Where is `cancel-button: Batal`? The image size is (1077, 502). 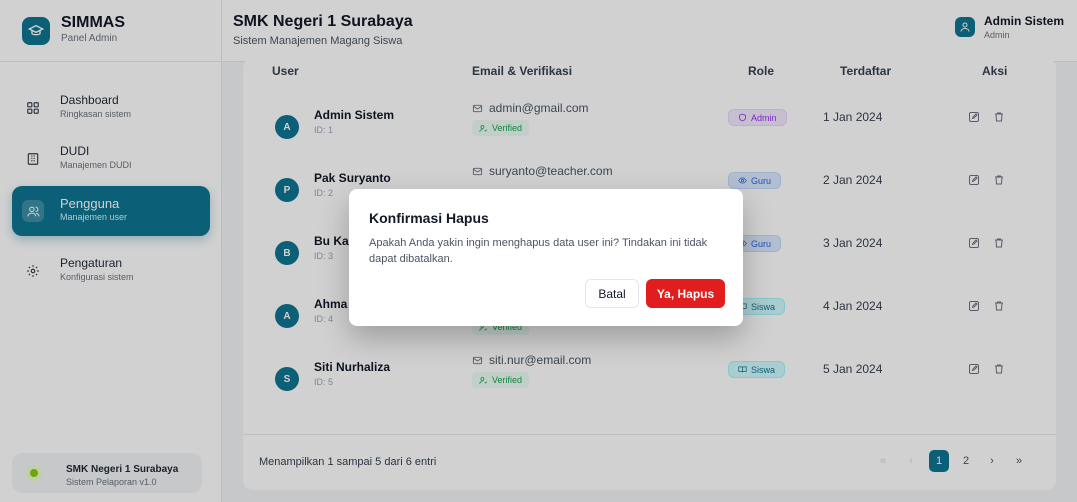 cancel-button: Batal is located at coordinates (612, 293).